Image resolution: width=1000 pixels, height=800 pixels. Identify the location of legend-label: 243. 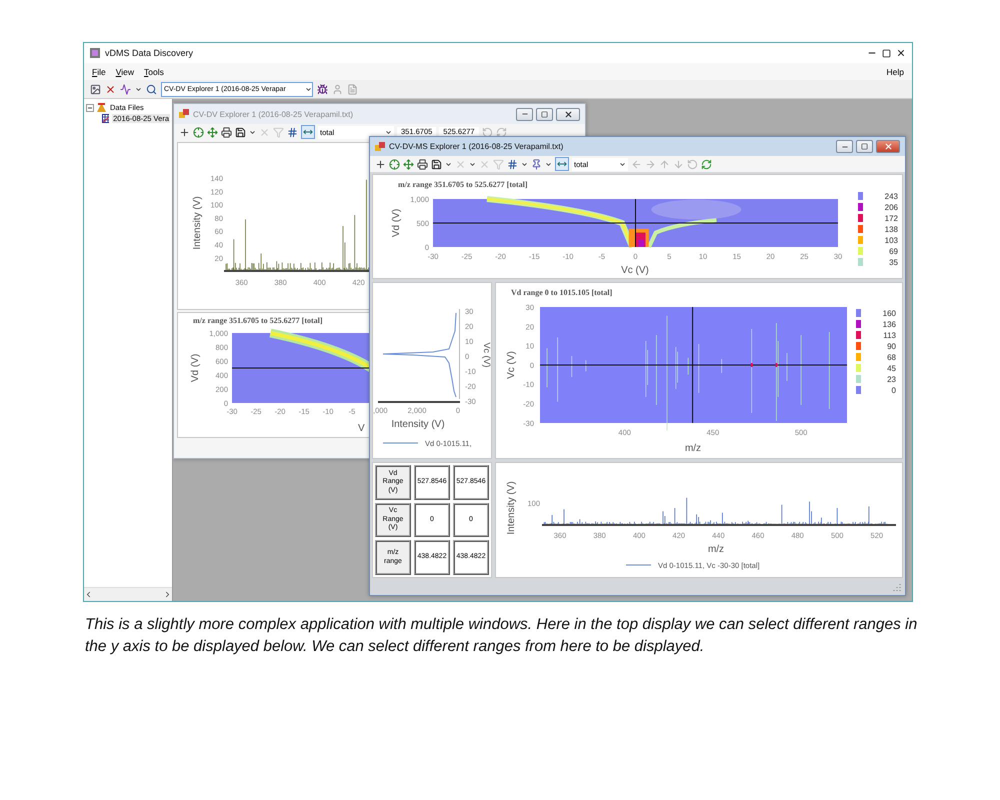
(891, 196).